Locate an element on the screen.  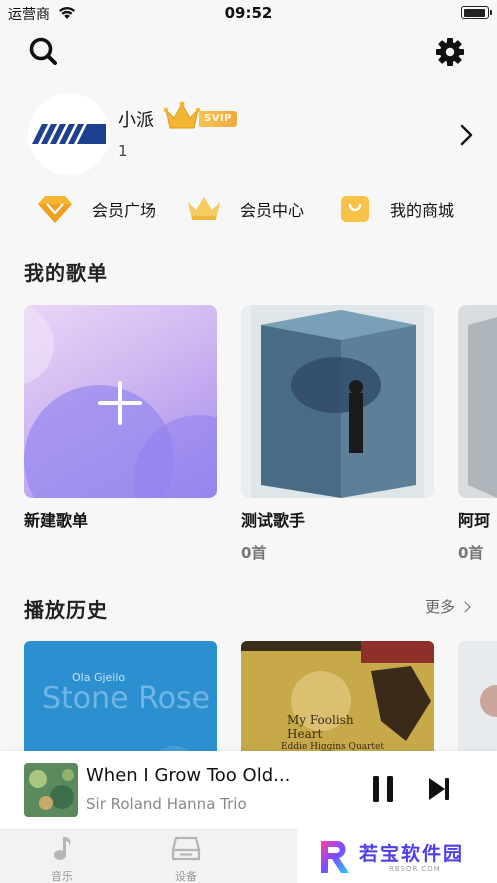
more-link: 更多 is located at coordinates (447, 606).